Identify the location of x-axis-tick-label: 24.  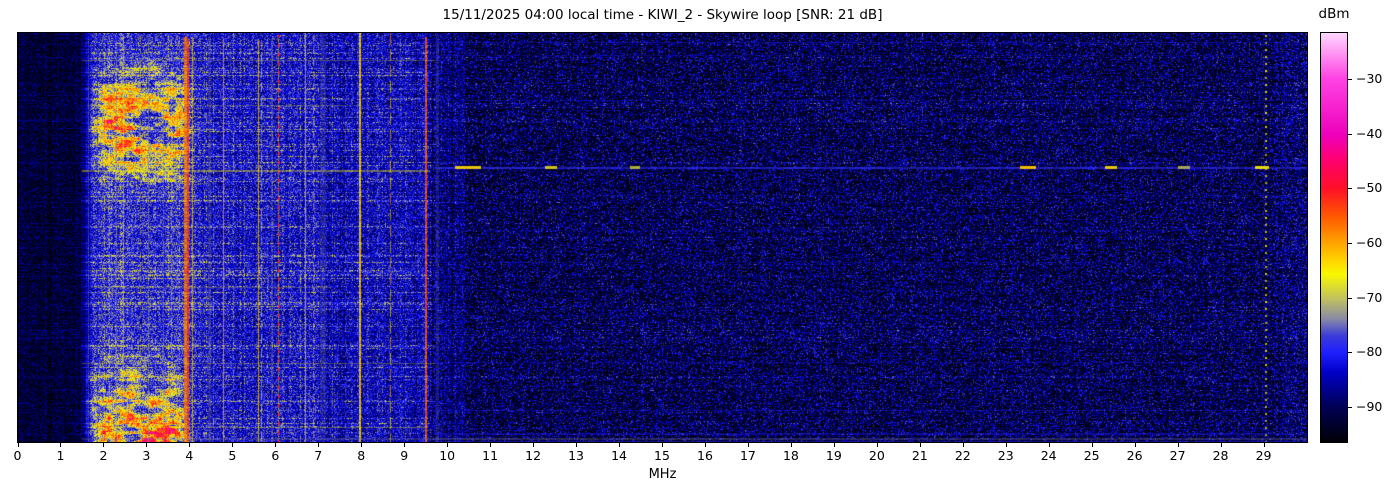
(1048, 455).